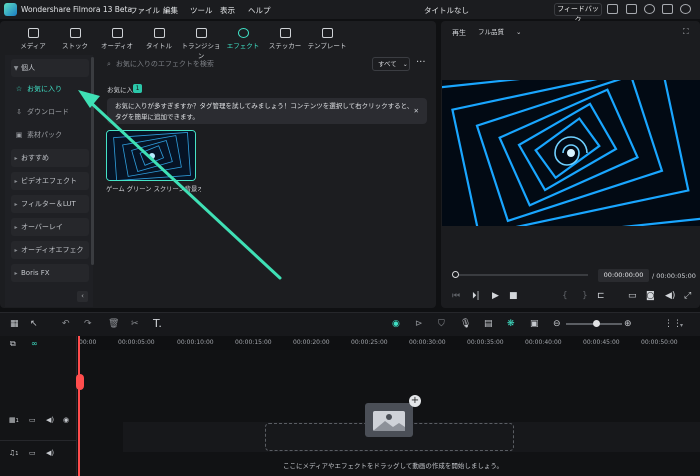 The width and height of the screenshot is (700, 476). What do you see at coordinates (253, 342) in the screenshot?
I see `ruler-tick-label: 00:00:15:00` at bounding box center [253, 342].